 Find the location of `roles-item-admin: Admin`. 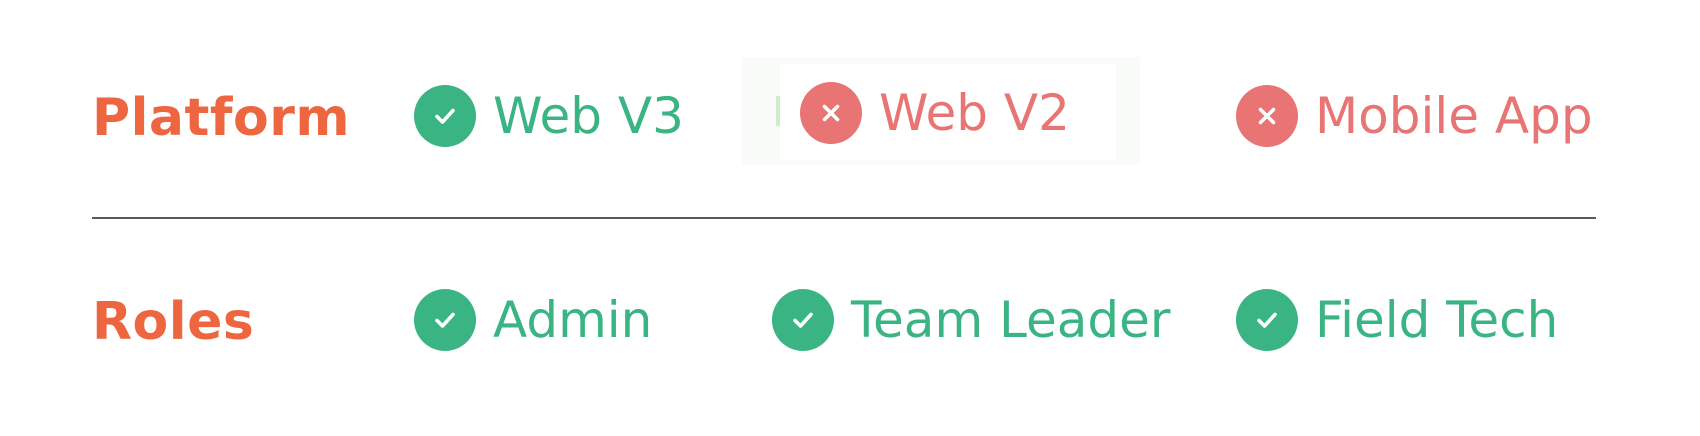

roles-item-admin: Admin is located at coordinates (533, 320).